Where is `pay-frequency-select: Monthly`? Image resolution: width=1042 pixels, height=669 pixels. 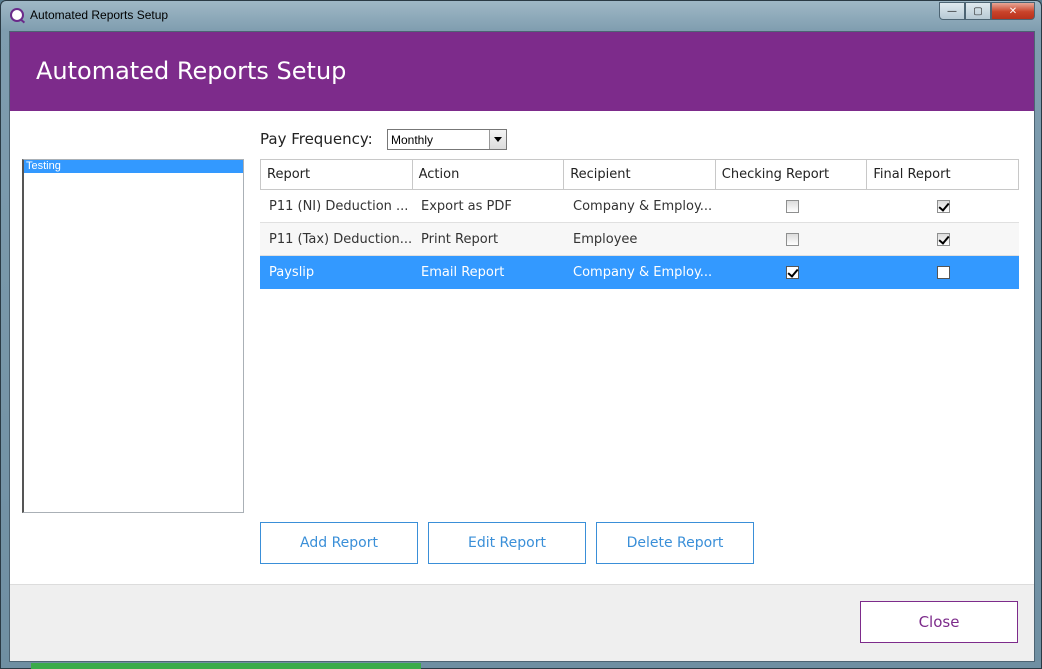 pay-frequency-select: Monthly is located at coordinates (447, 139).